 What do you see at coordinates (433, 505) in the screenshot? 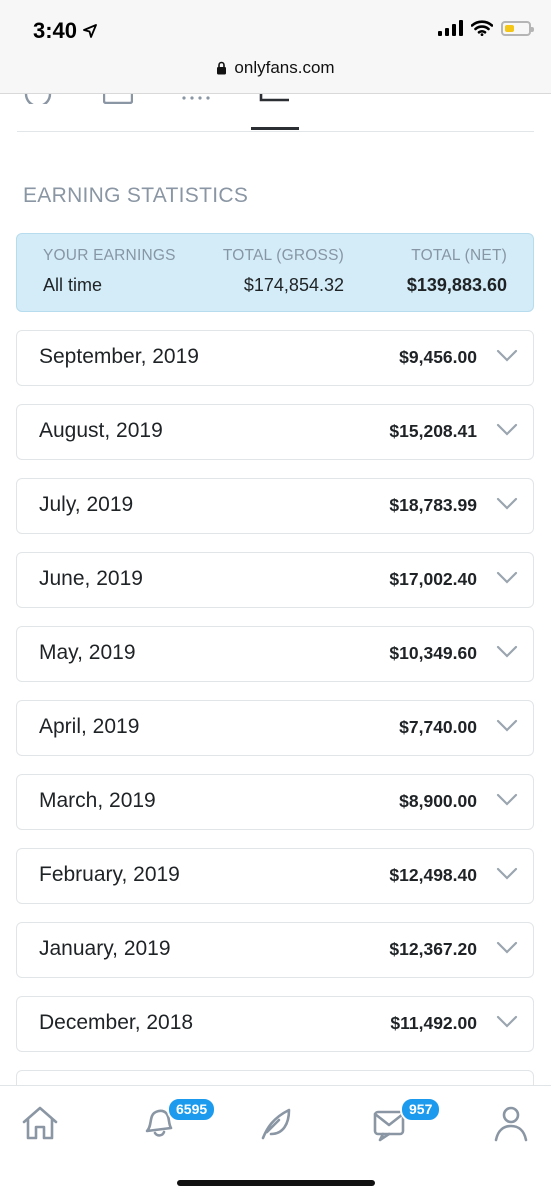
I see `month-amount: $18,783.99` at bounding box center [433, 505].